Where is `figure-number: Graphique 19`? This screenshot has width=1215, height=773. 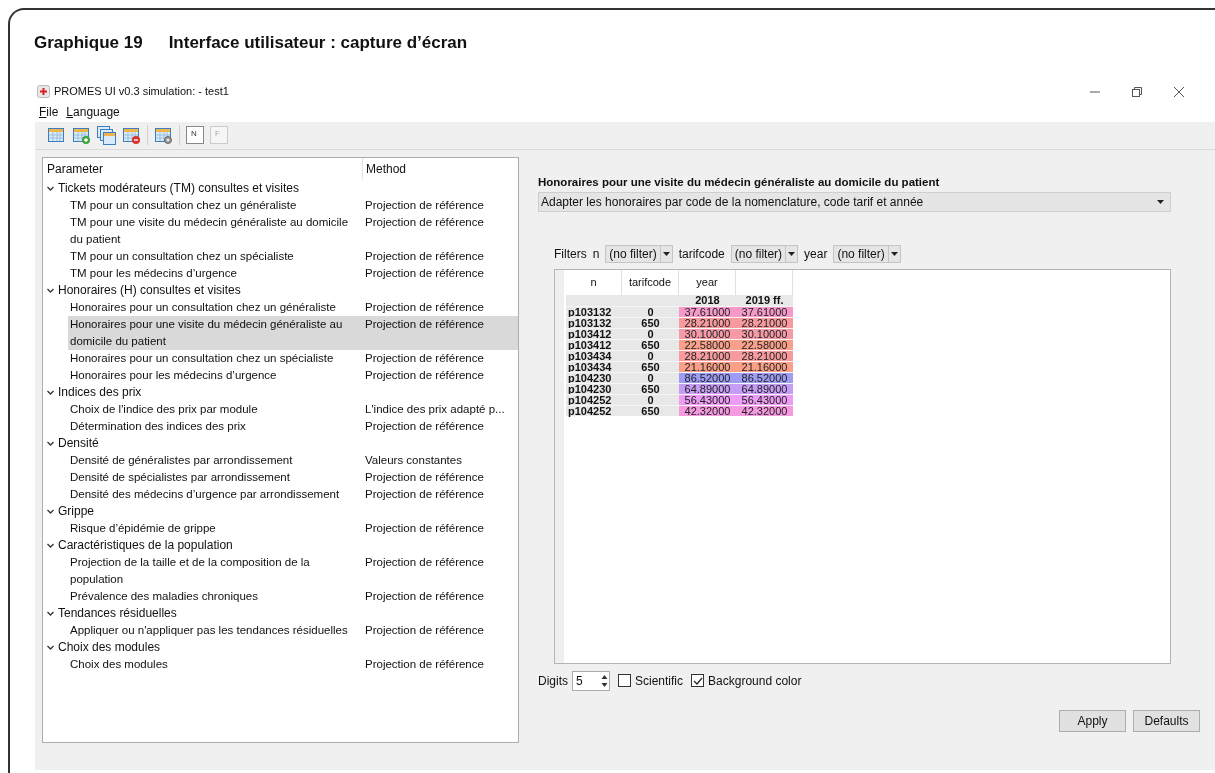 figure-number: Graphique 19 is located at coordinates (88, 43).